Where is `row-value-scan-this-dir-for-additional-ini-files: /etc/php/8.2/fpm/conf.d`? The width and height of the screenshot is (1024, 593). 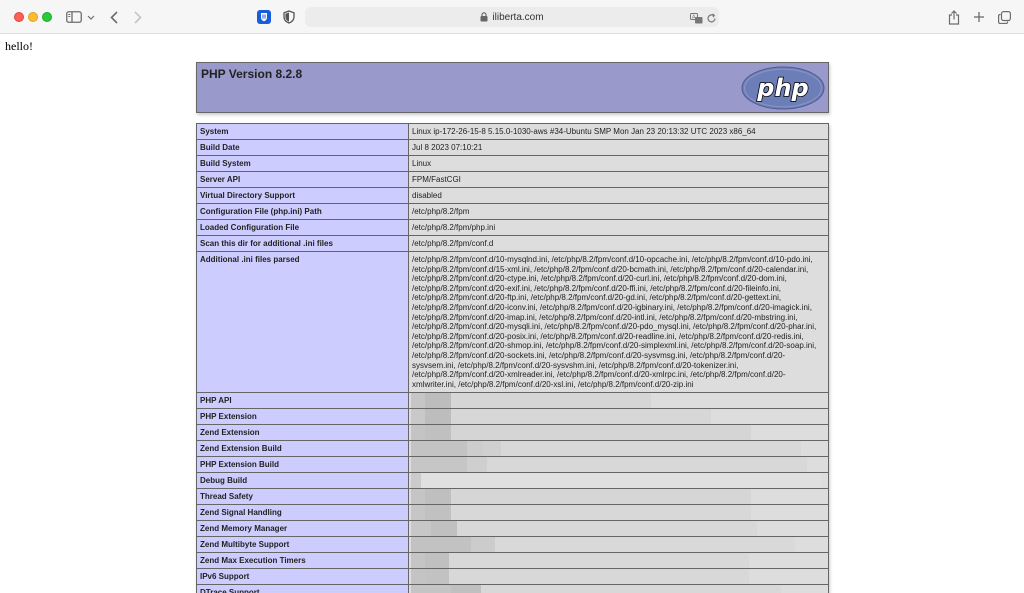
row-value-scan-this-dir-for-additional-ini-files: /etc/php/8.2/fpm/conf.d is located at coordinates (618, 243).